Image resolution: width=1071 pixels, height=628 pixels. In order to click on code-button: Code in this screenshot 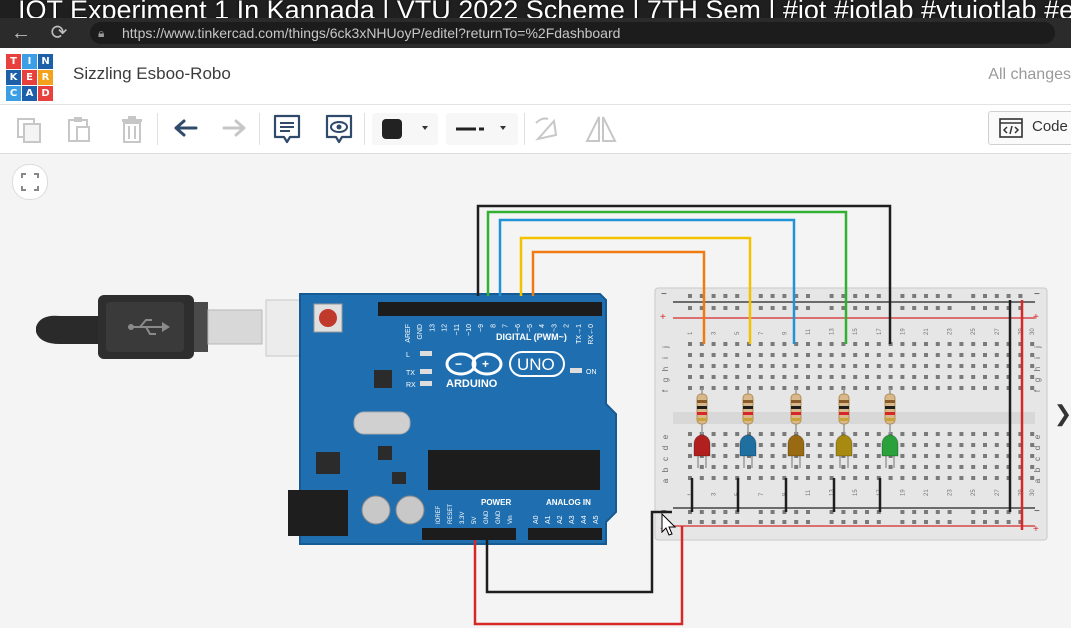, I will do `click(1029, 128)`.